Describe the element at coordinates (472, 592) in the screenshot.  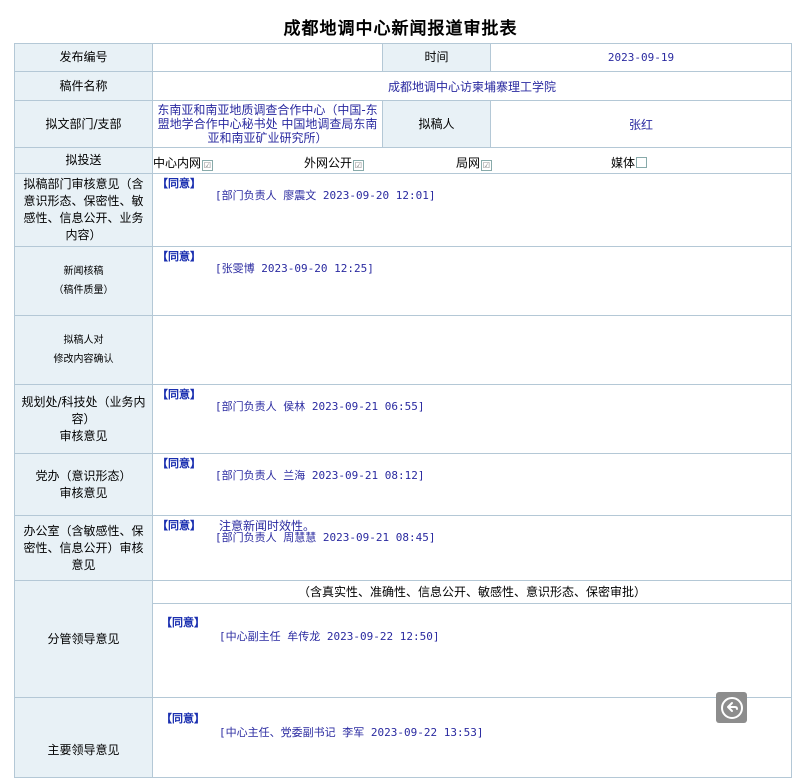
I see `leader-opinion-header: （含真实性、准确性、信息公开、敏感性、意识形态、保密审批）` at that location.